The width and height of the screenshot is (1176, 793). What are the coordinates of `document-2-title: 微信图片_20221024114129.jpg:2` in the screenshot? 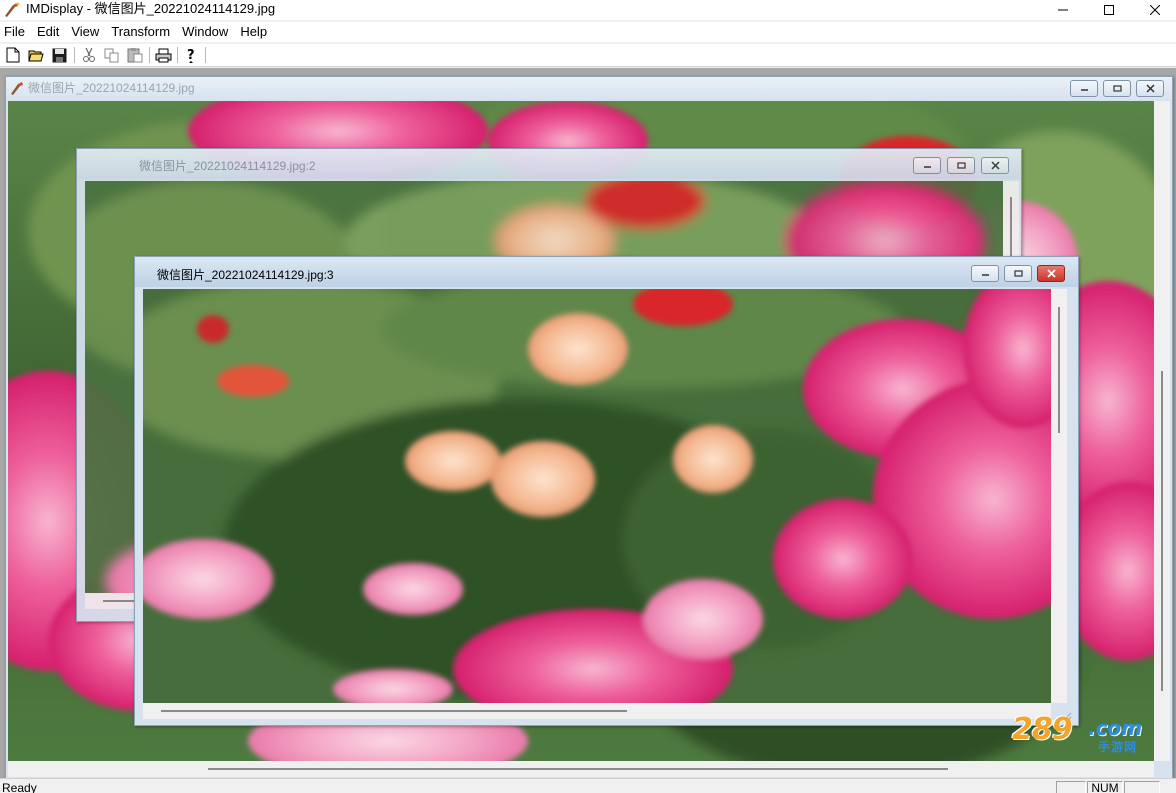 It's located at (227, 166).